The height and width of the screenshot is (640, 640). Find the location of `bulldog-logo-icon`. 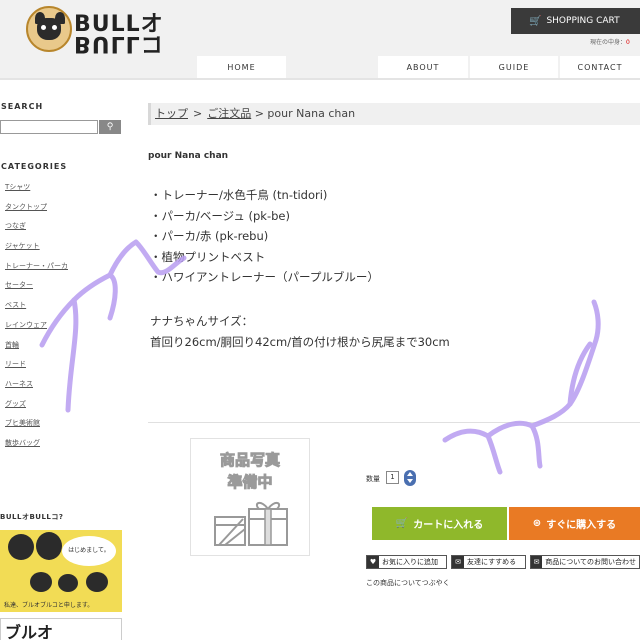

bulldog-logo-icon is located at coordinates (49, 29).